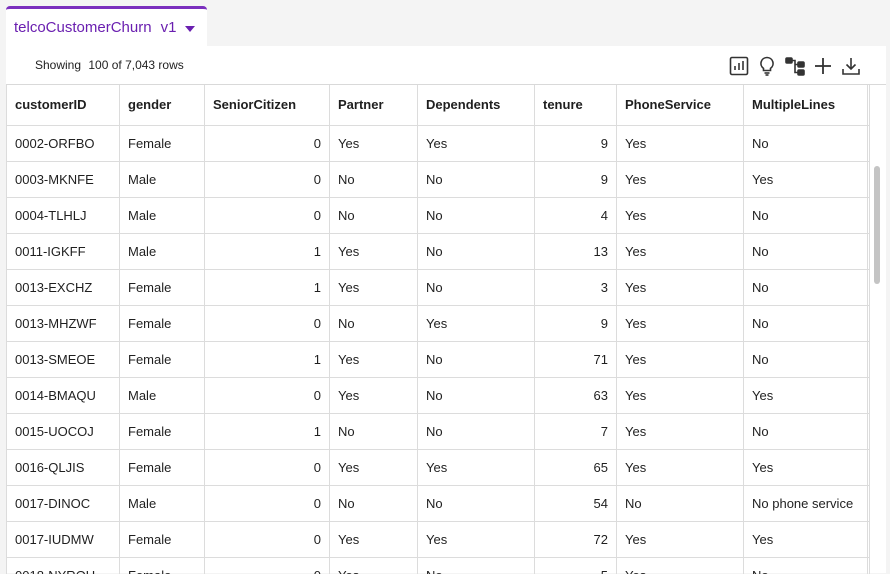  Describe the element at coordinates (739, 66) in the screenshot. I see `chart-icon` at that location.